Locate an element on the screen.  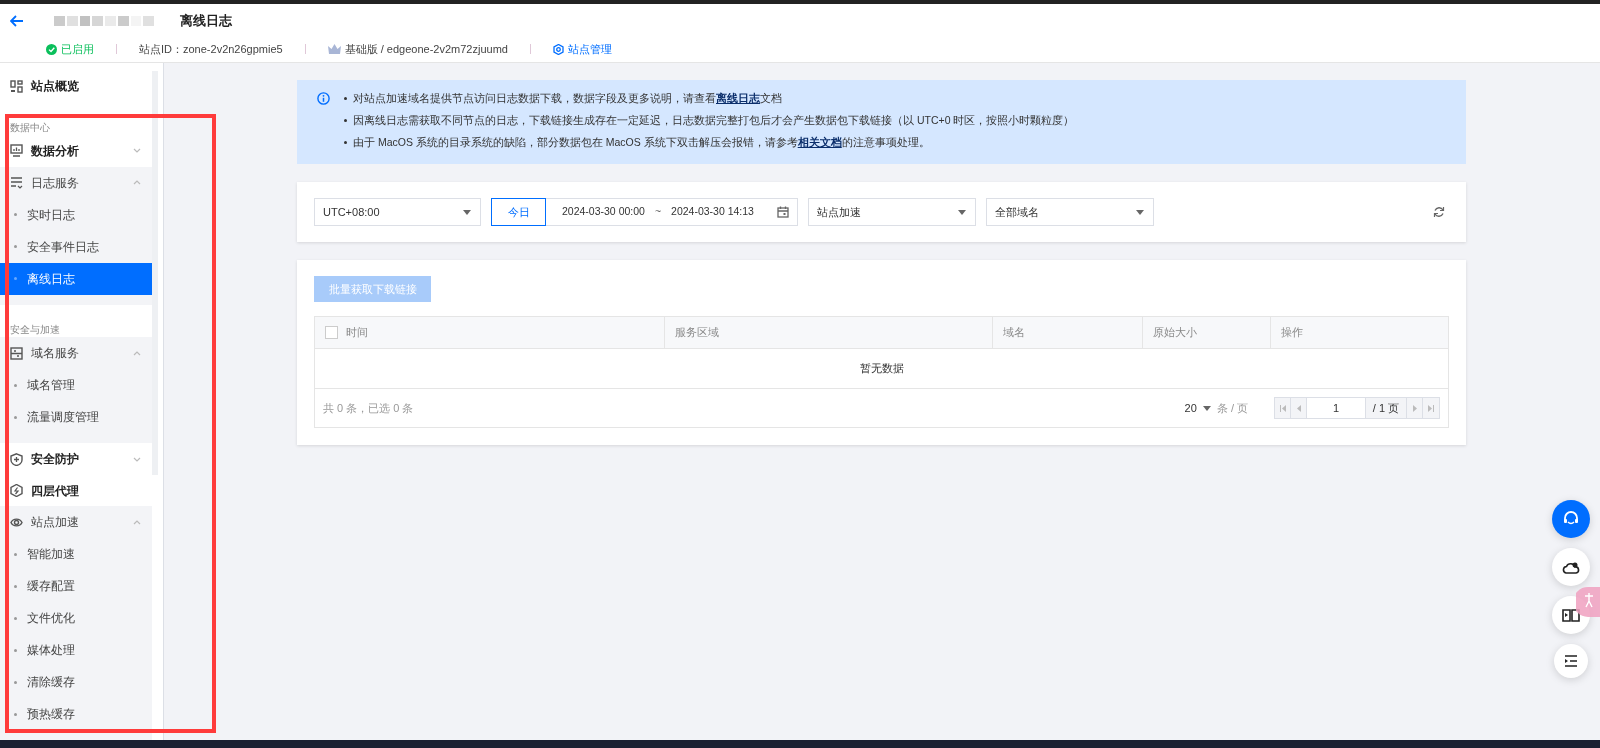
sidebar-group: 站点加速 is located at coordinates (76, 522).